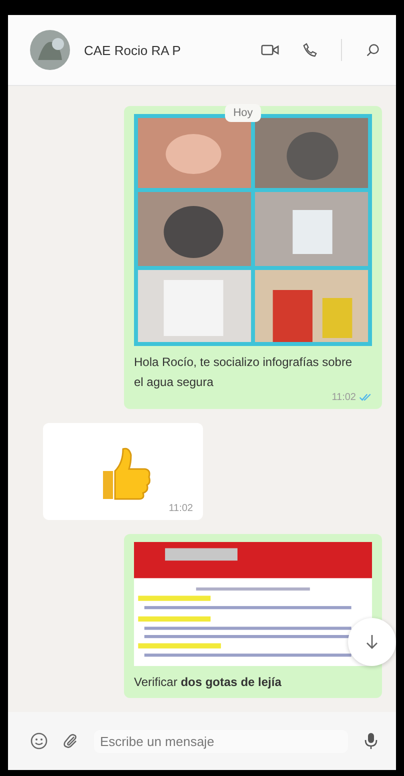 This screenshot has width=404, height=776. Describe the element at coordinates (50, 50) in the screenshot. I see `avatar` at that location.